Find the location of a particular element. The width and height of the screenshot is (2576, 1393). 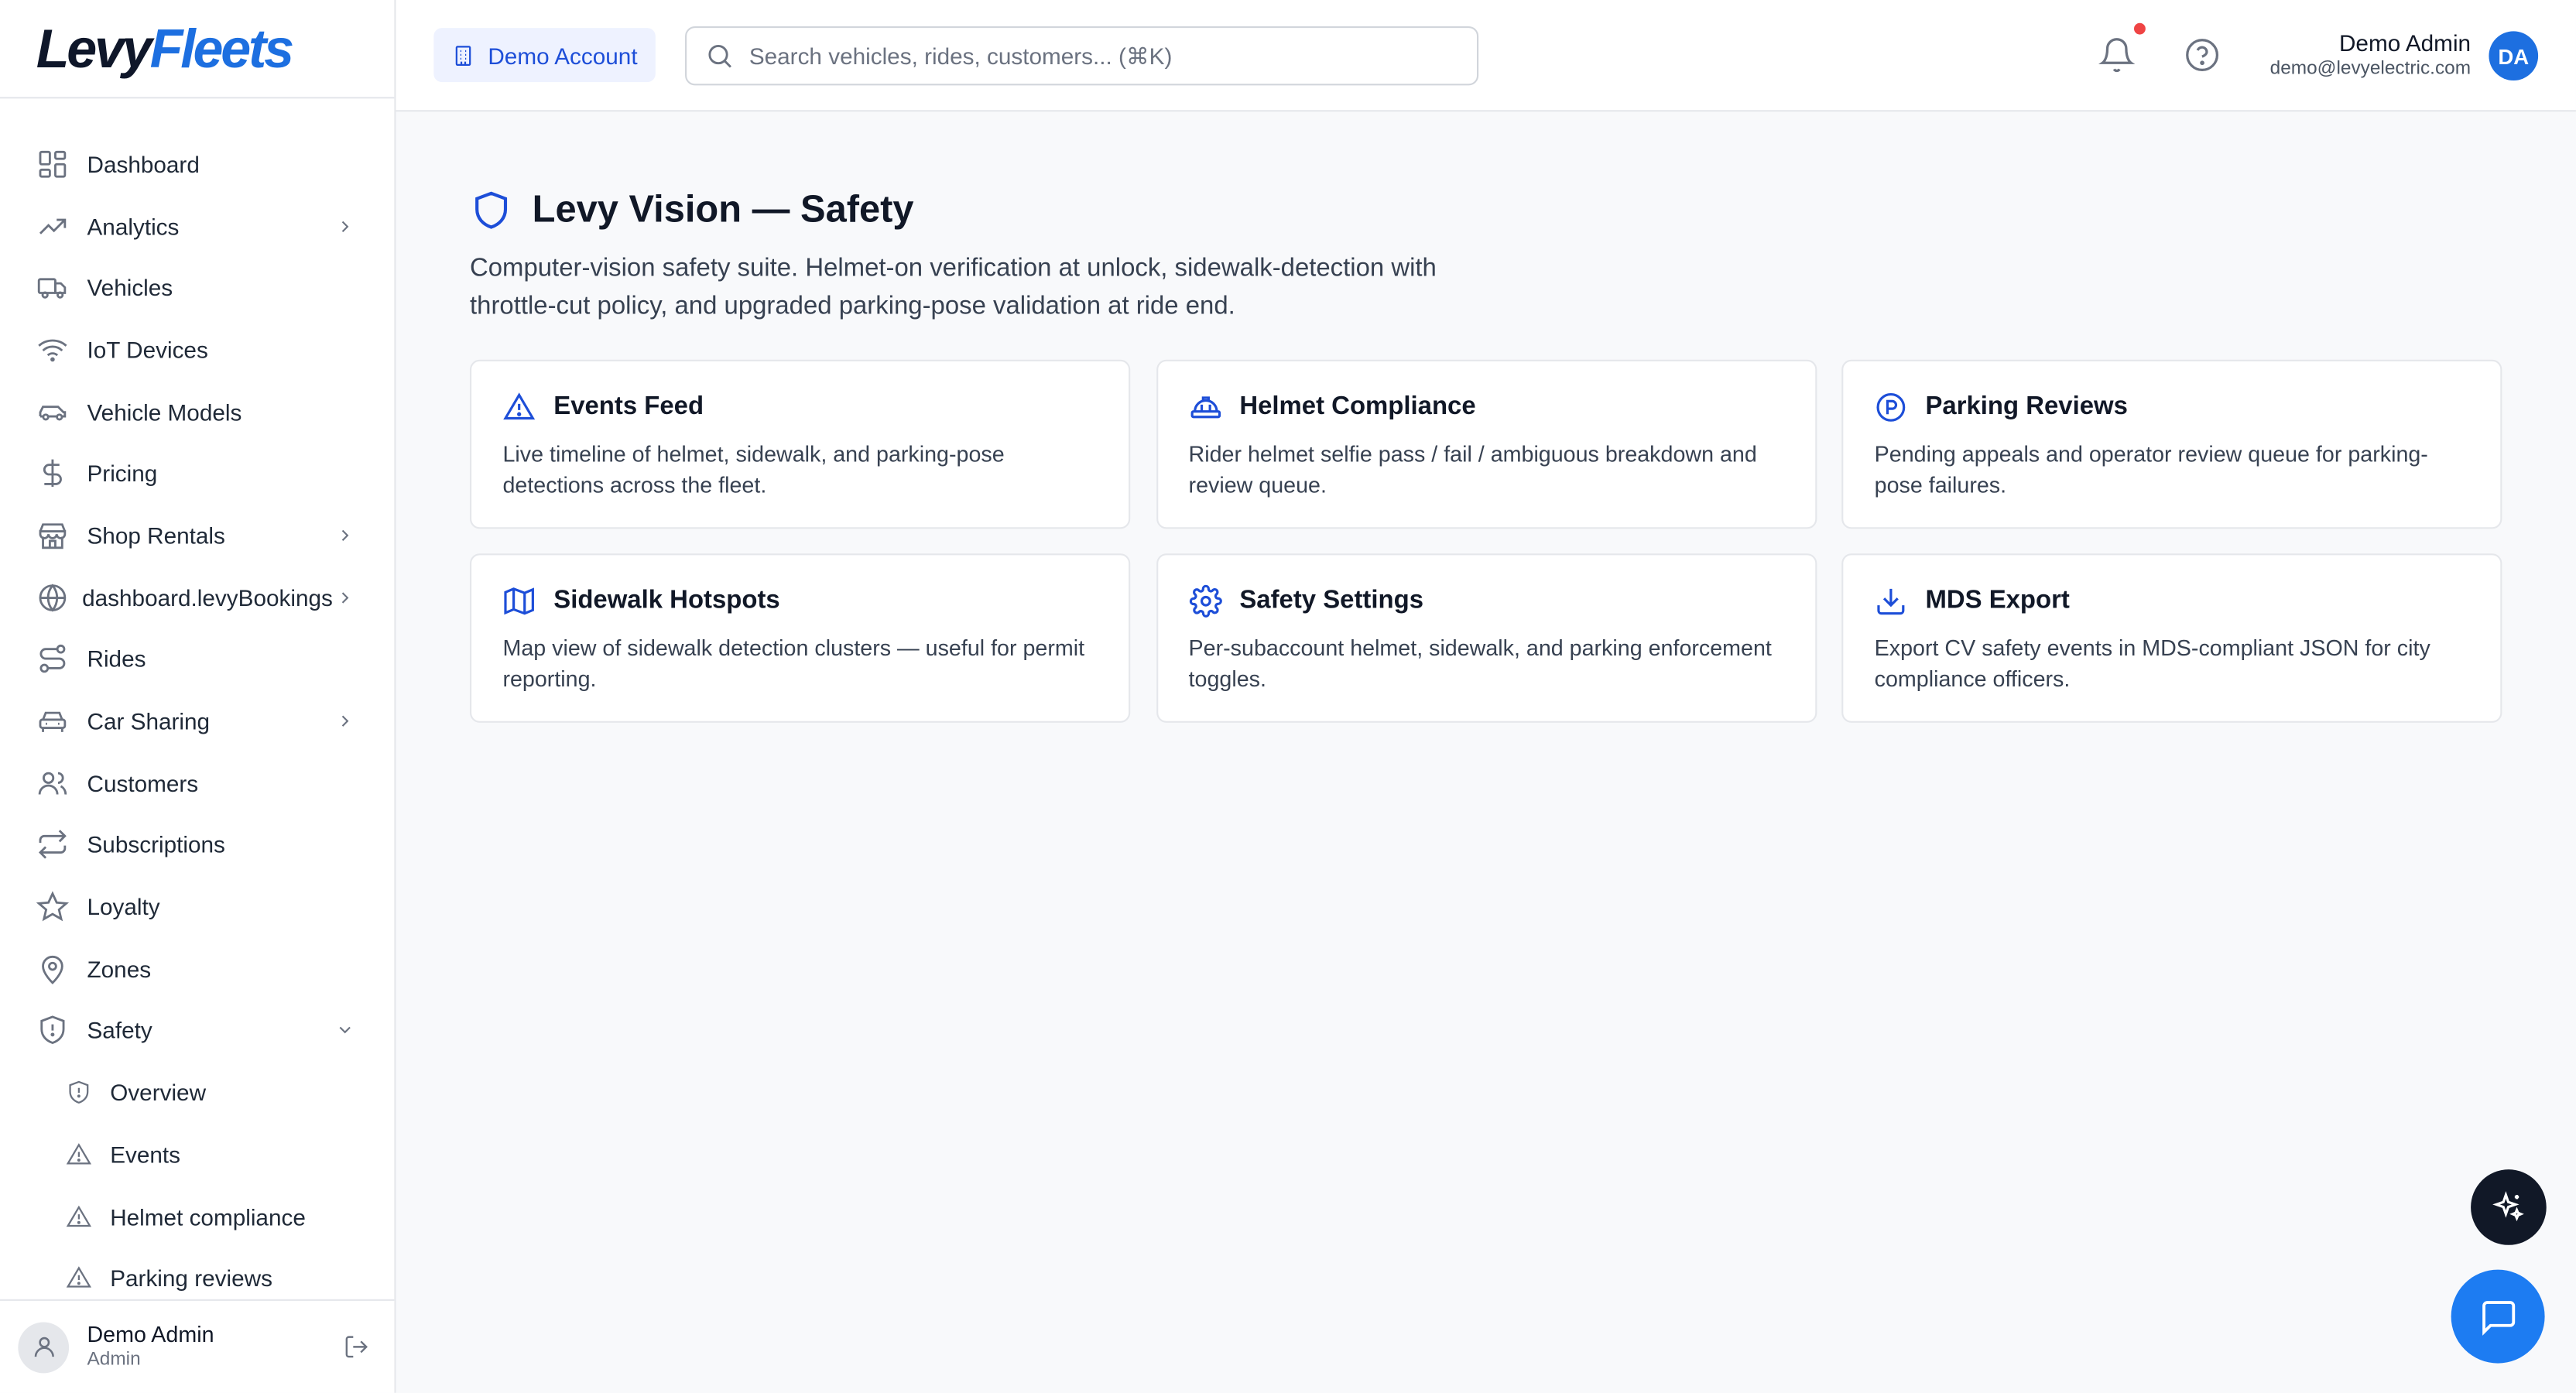

card-title: Events Feed is located at coordinates (629, 406).